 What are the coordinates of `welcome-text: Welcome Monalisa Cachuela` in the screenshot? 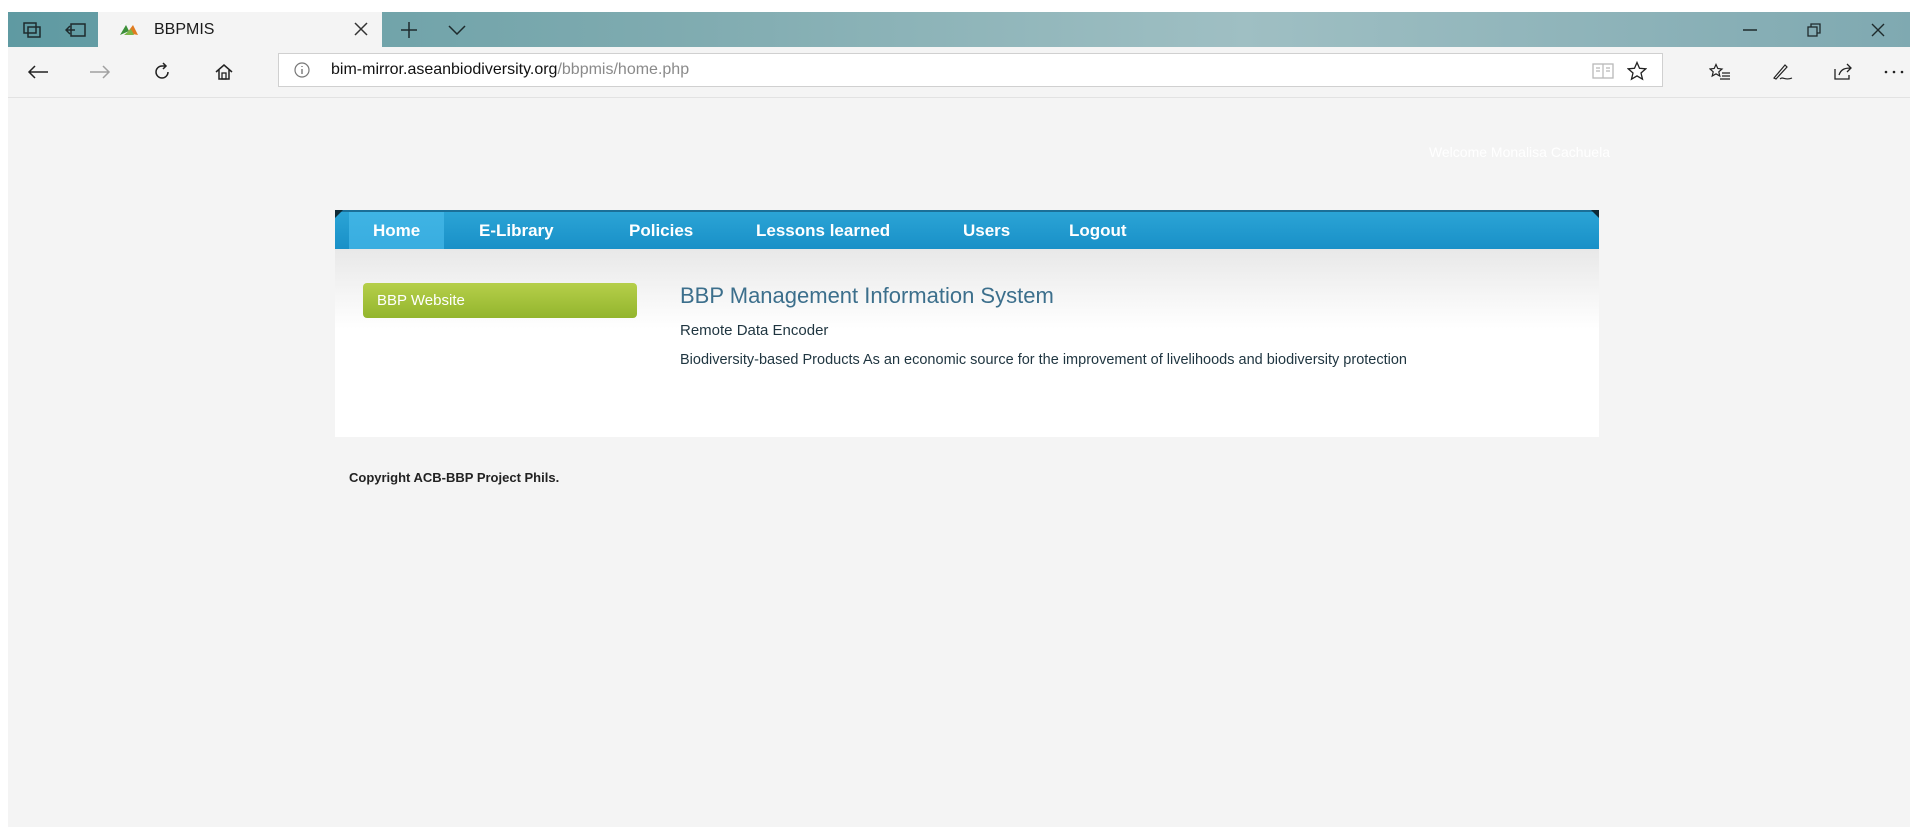 It's located at (1519, 152).